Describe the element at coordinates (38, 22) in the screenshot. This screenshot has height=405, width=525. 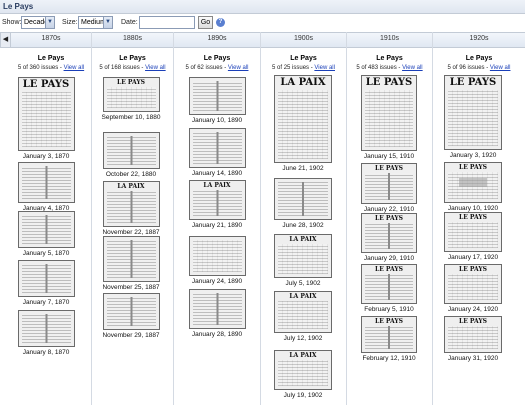
I see `show-select: Decade ▼` at that location.